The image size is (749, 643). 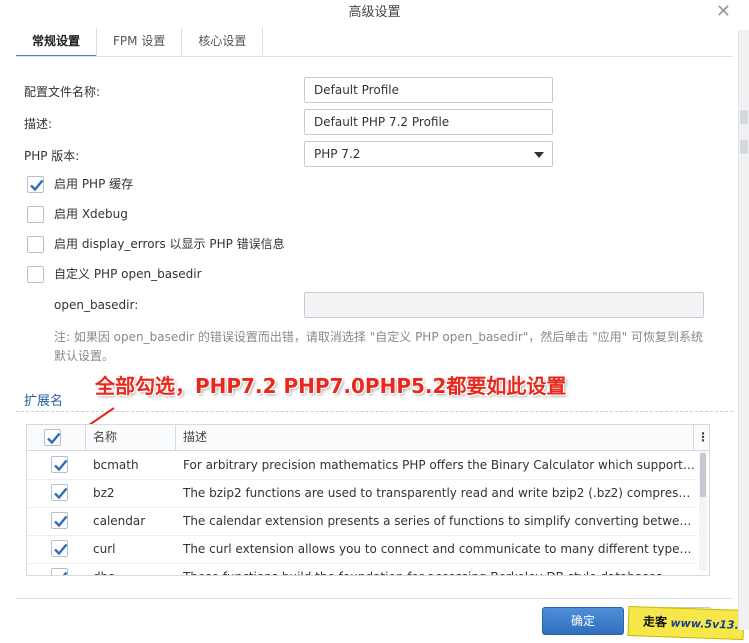 I want to click on column-menu-icon: ⋮, so click(x=703, y=437).